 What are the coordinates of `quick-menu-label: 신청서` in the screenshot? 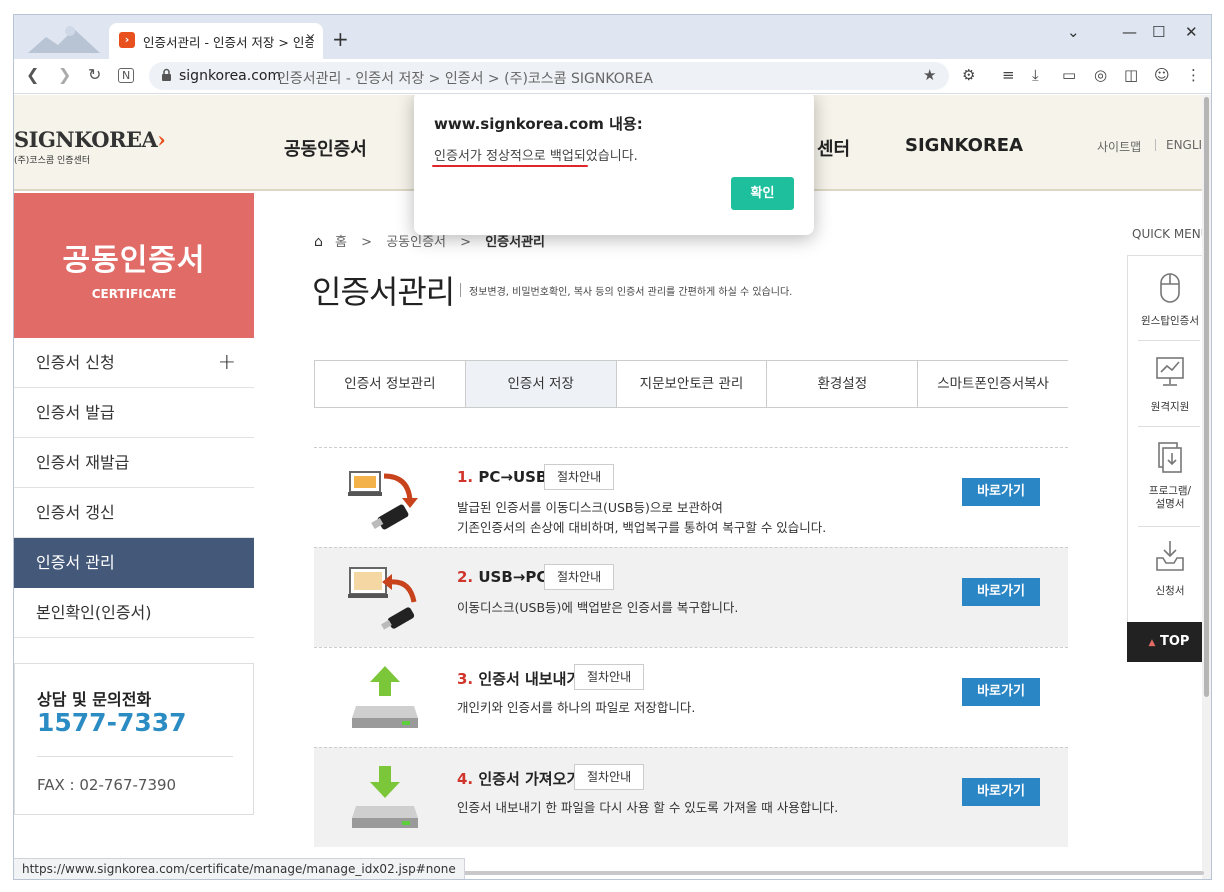 It's located at (1170, 591).